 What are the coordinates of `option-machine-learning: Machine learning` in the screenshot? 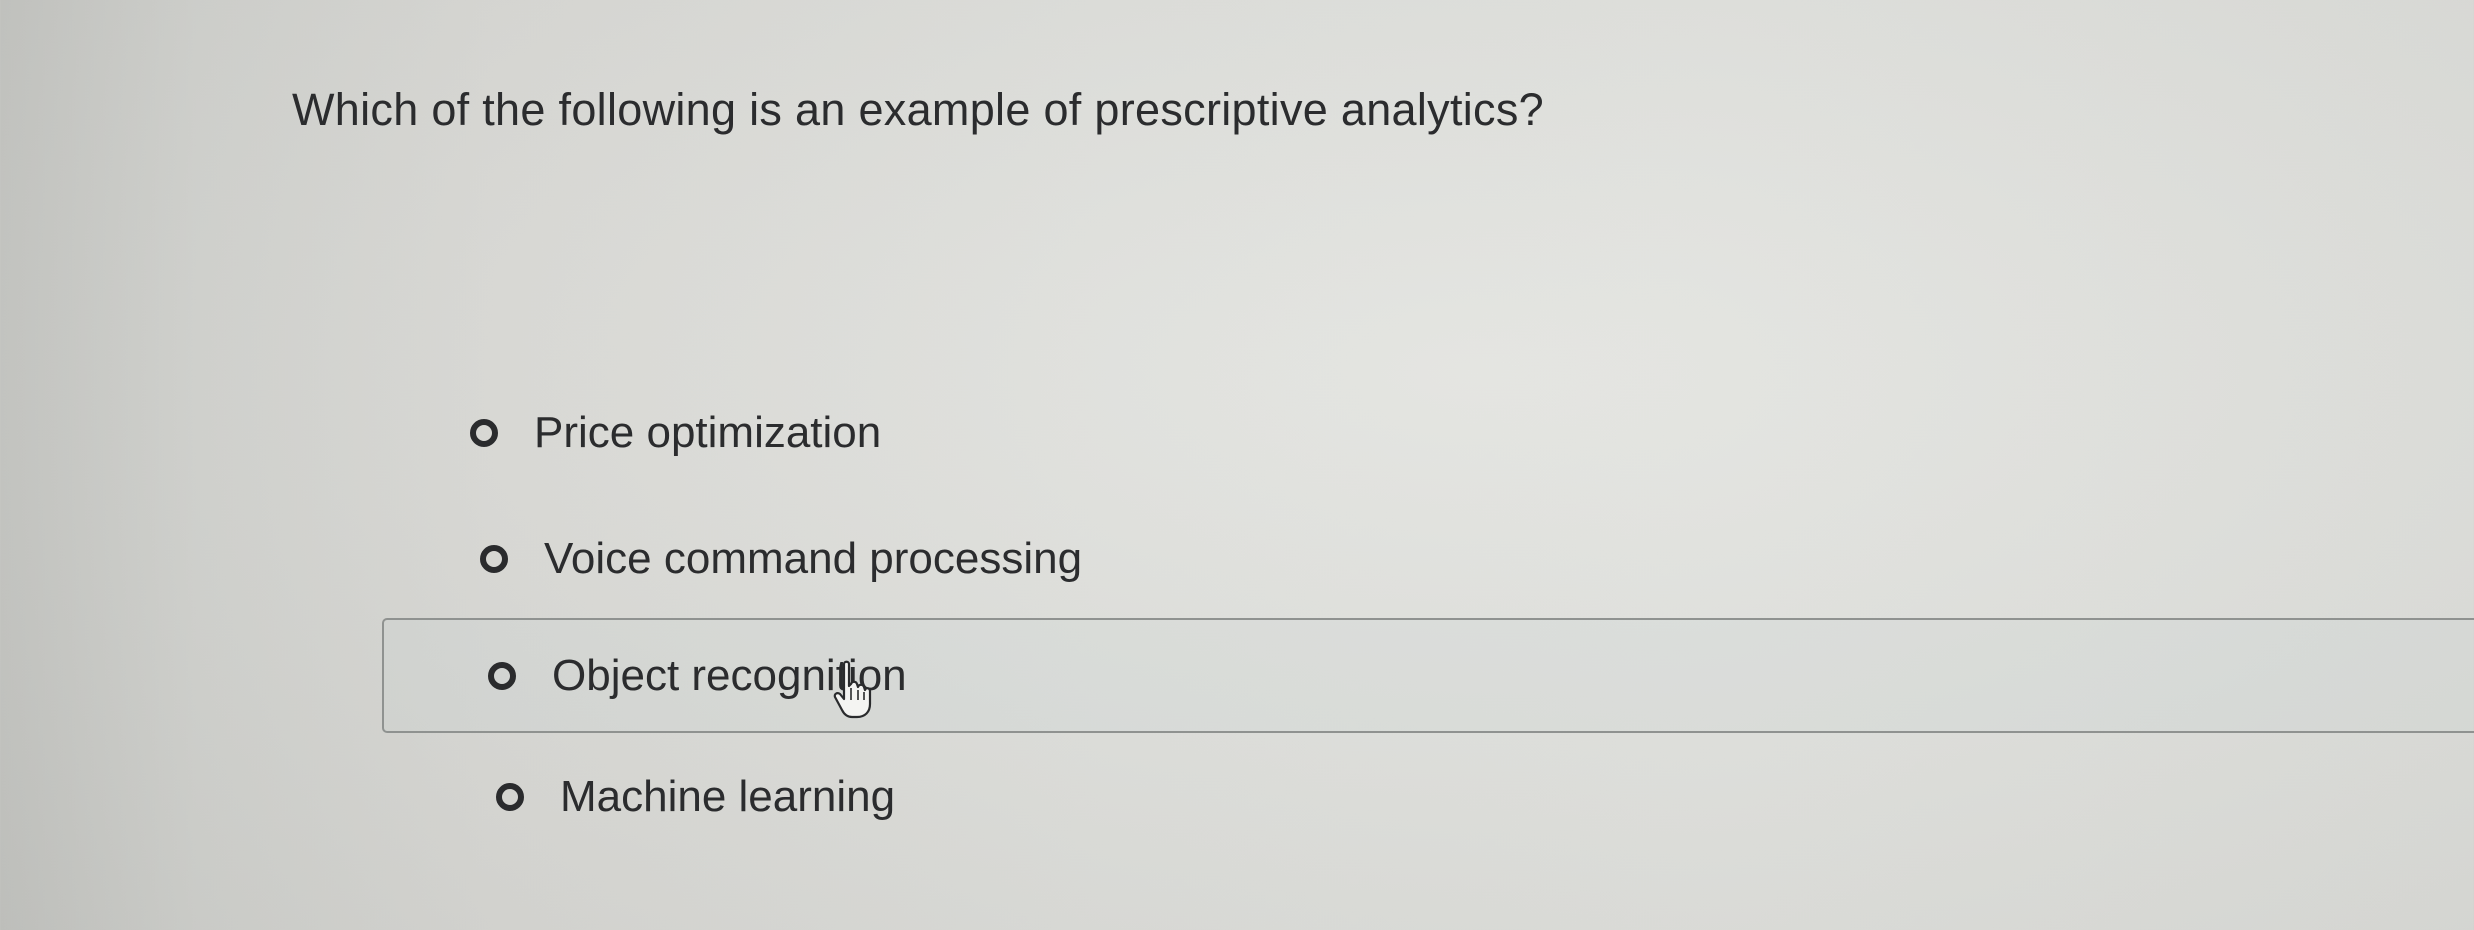 It's located at (695, 797).